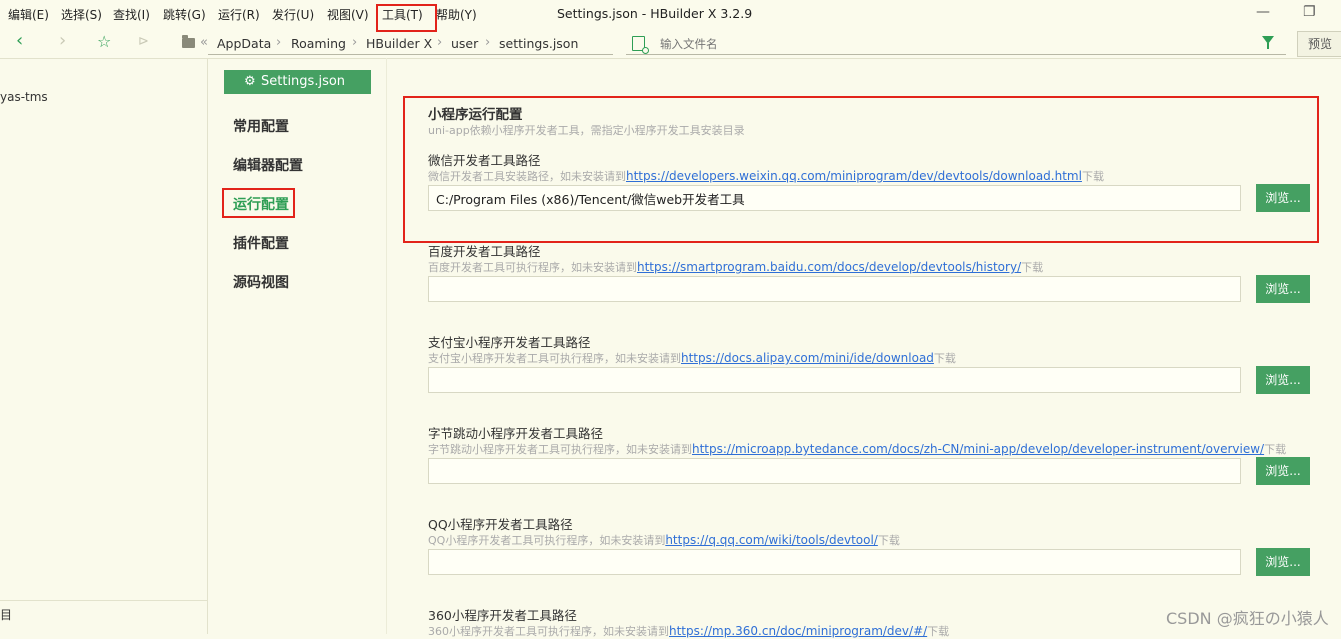  What do you see at coordinates (318, 43) in the screenshot?
I see `breadcrumb-roaming: Roaming` at bounding box center [318, 43].